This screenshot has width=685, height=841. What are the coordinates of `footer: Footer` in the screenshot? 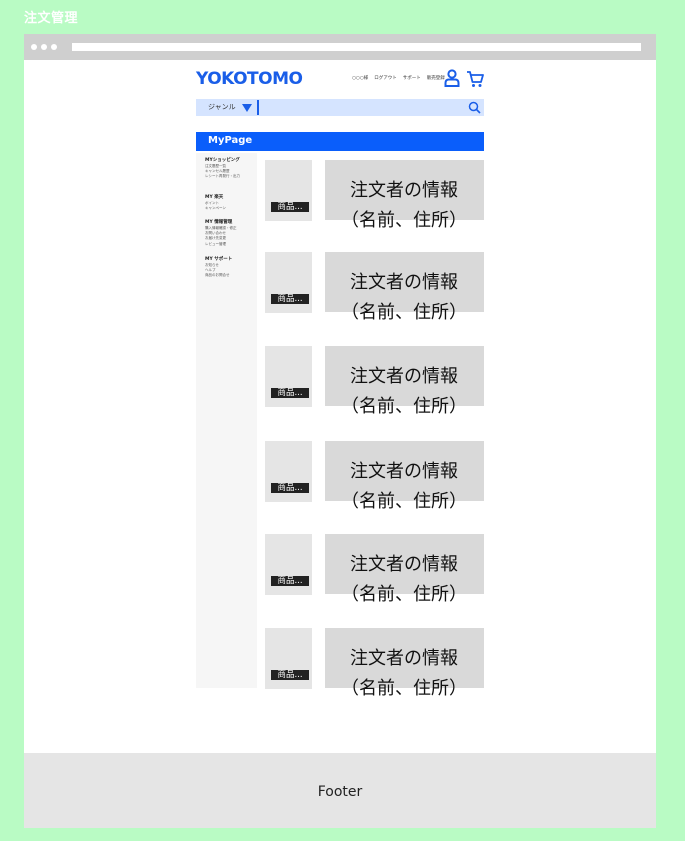 It's located at (340, 790).